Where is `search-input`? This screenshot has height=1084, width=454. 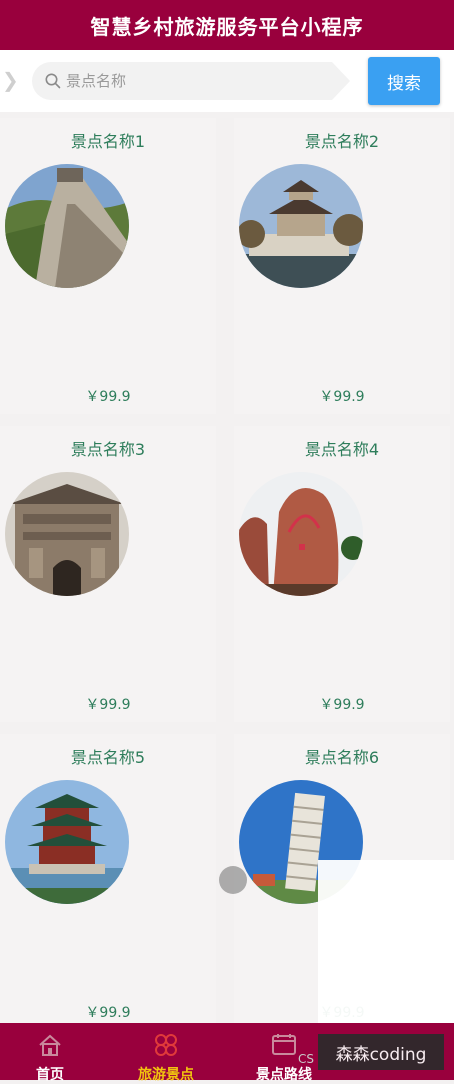 search-input is located at coordinates (191, 81).